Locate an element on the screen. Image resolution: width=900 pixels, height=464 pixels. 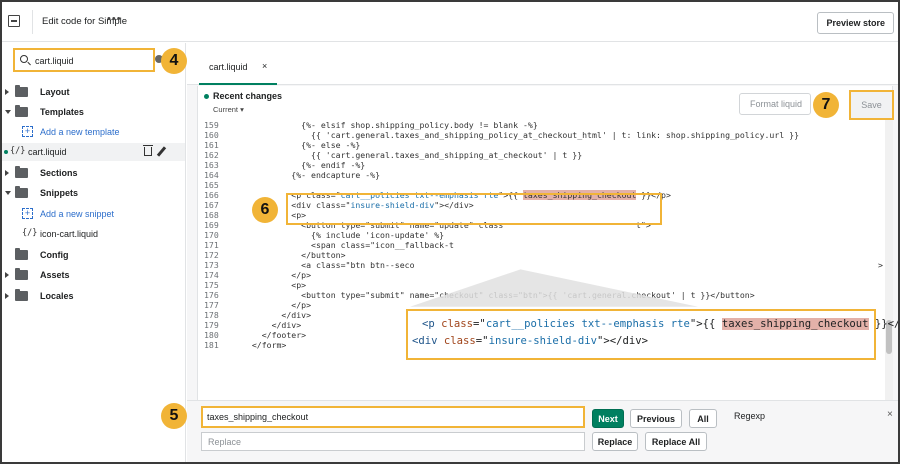
code-text: {%- endif -%} is located at coordinates (304, 165).